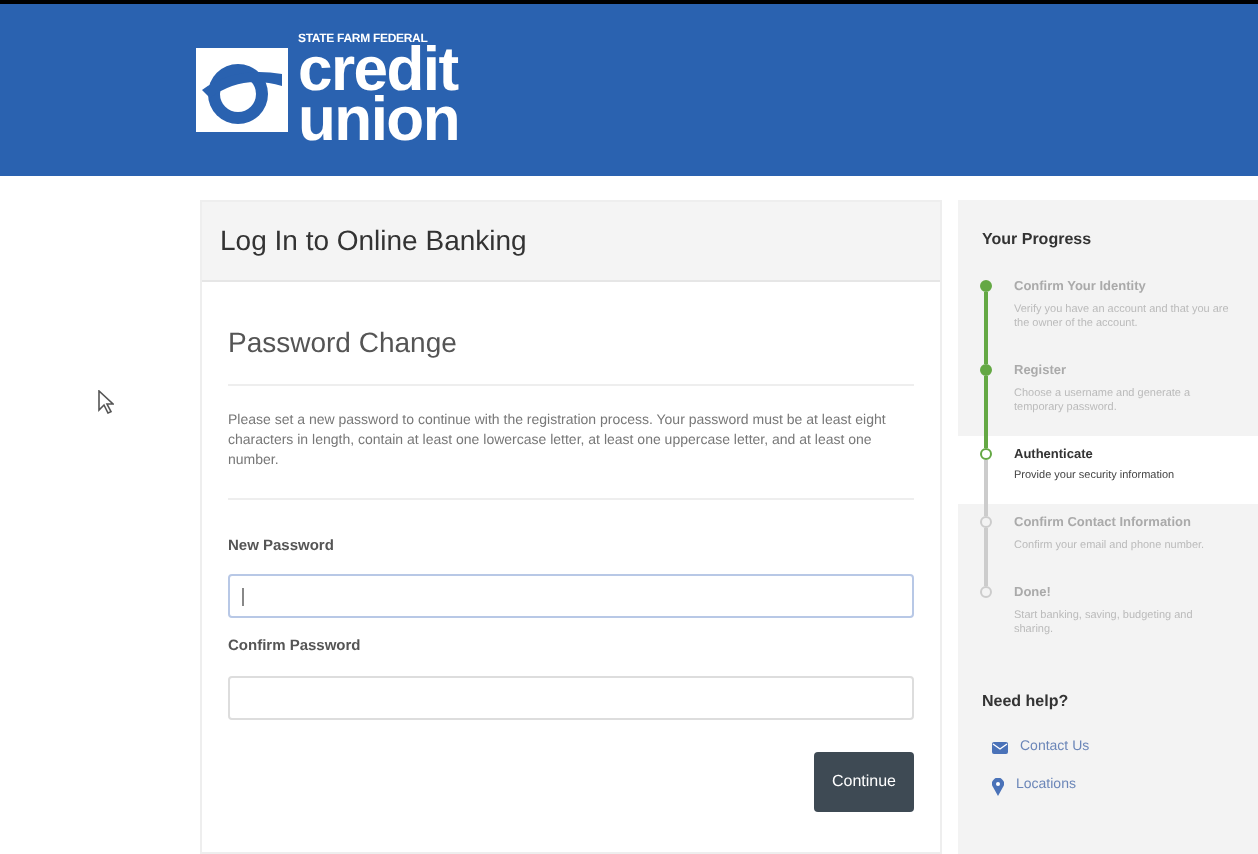  I want to click on help-title: Need help?, so click(1025, 701).